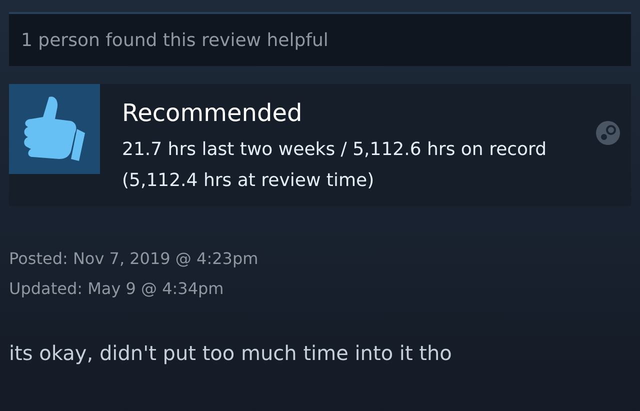 The width and height of the screenshot is (640, 411). What do you see at coordinates (134, 259) in the screenshot?
I see `review-date: Posted: Nov 7, 2019 @ 4:23pm` at bounding box center [134, 259].